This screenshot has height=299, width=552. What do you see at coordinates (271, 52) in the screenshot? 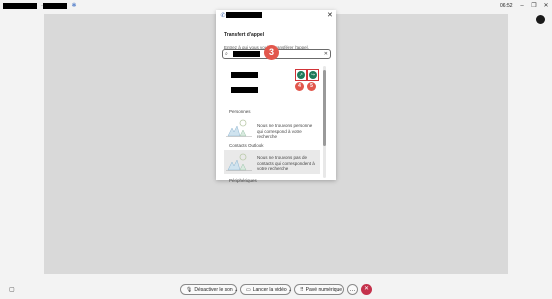
I see `callout-badge-3: 3` at bounding box center [271, 52].